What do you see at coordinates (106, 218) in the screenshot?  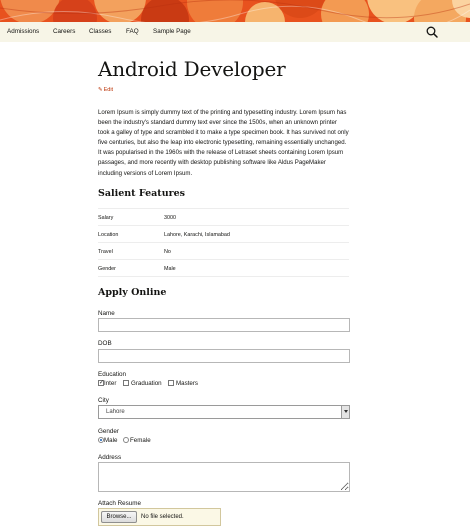 I see `feature-label: Salary` at bounding box center [106, 218].